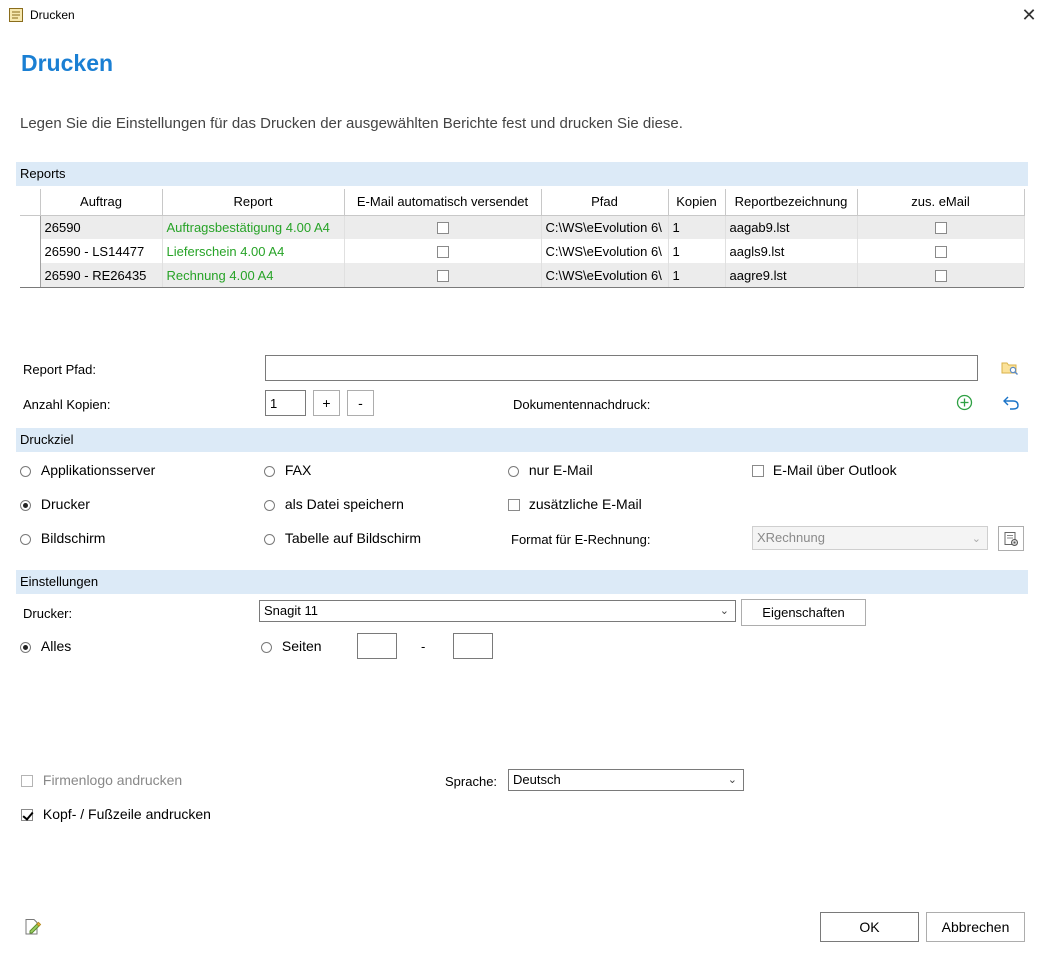 The image size is (1045, 959). I want to click on col-header-auftrag: Auftrag, so click(101, 202).